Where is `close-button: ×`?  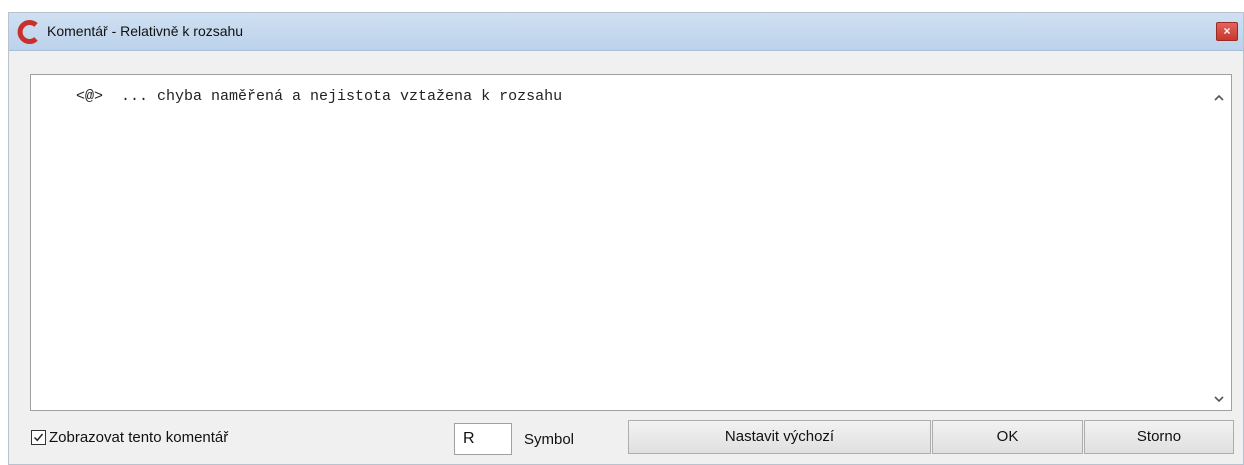 close-button: × is located at coordinates (1227, 31).